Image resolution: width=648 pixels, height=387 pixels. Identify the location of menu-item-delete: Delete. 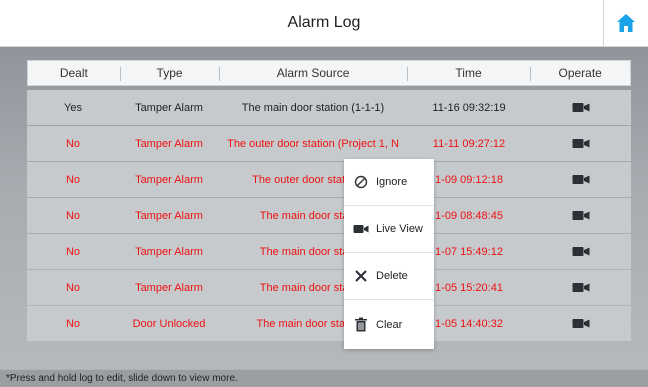
(389, 276).